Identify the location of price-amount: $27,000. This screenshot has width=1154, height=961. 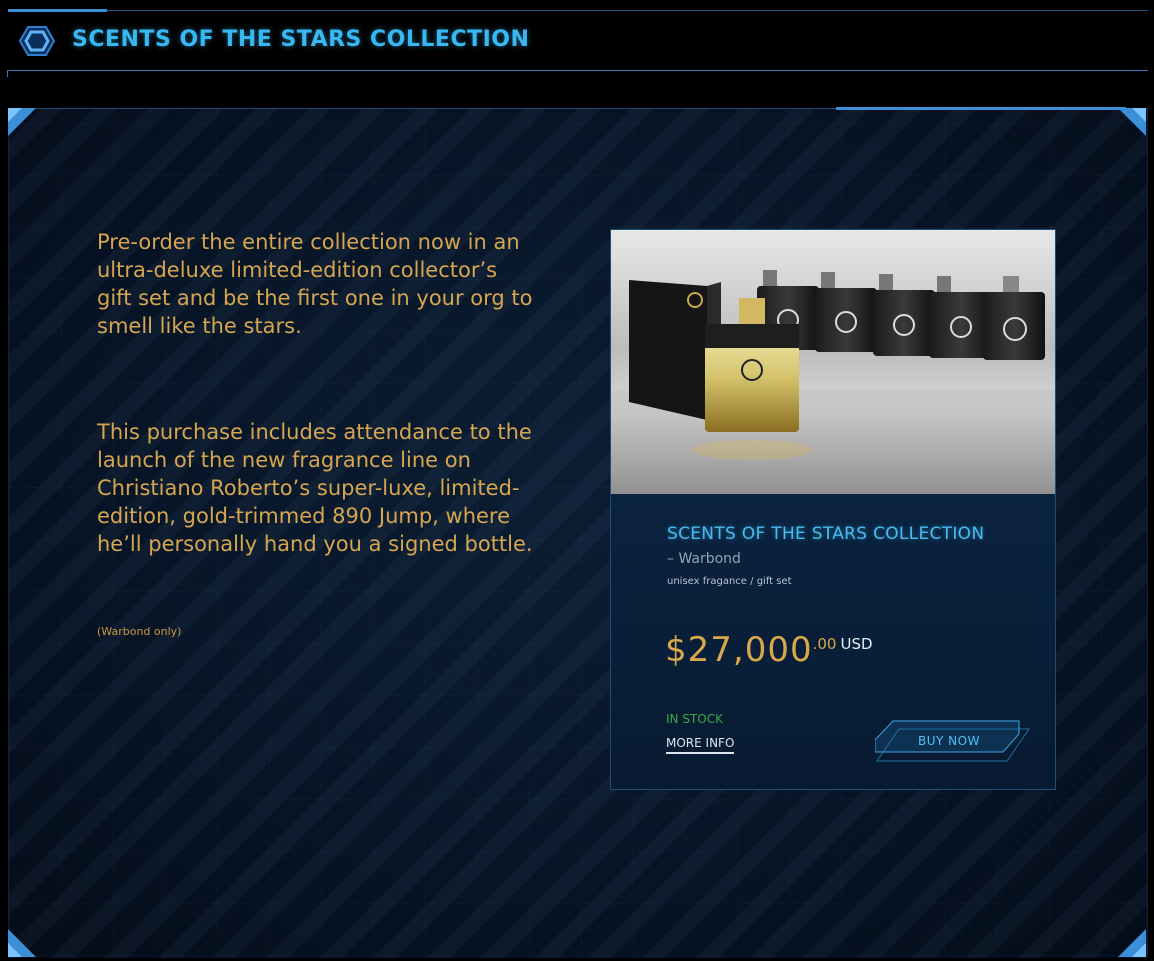
(739, 650).